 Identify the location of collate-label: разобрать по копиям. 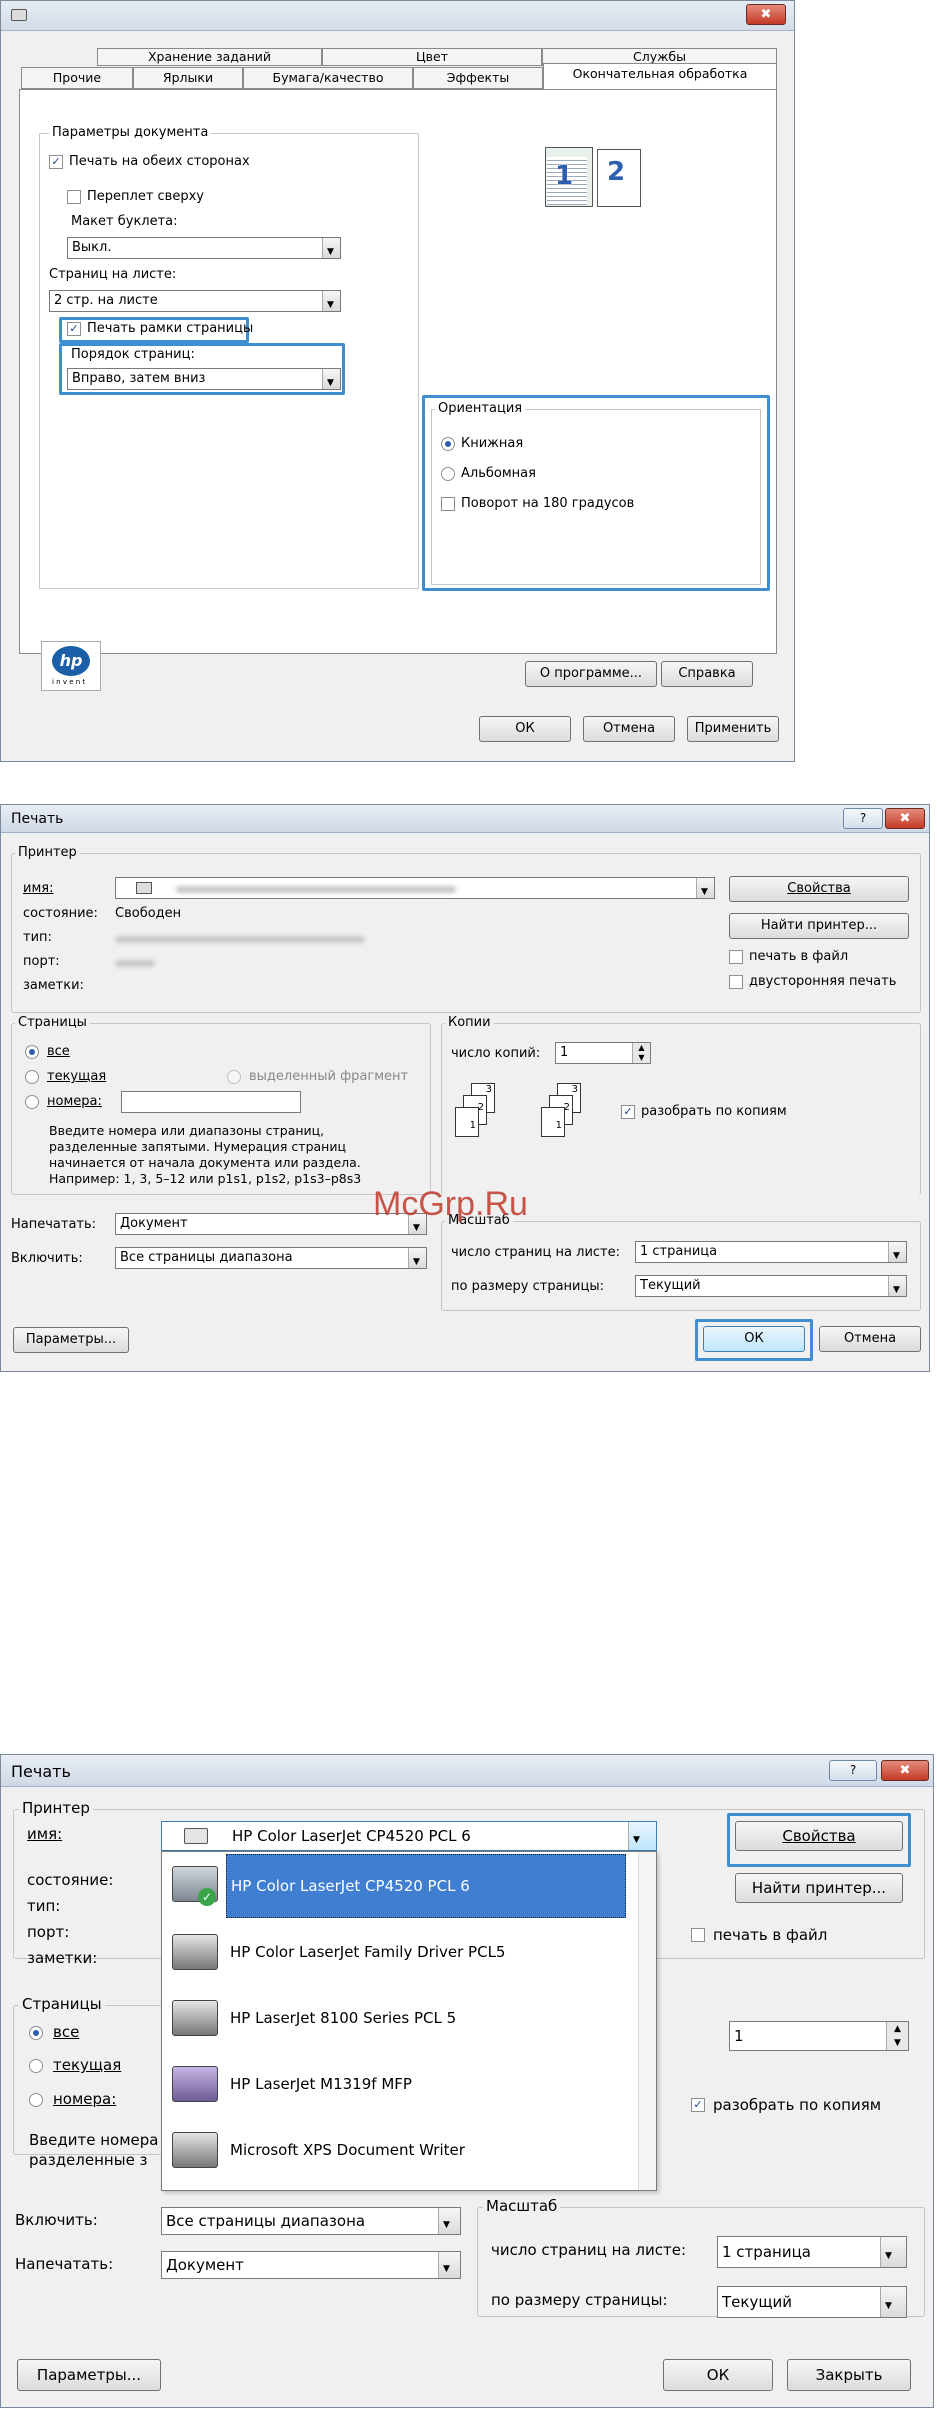
(797, 2105).